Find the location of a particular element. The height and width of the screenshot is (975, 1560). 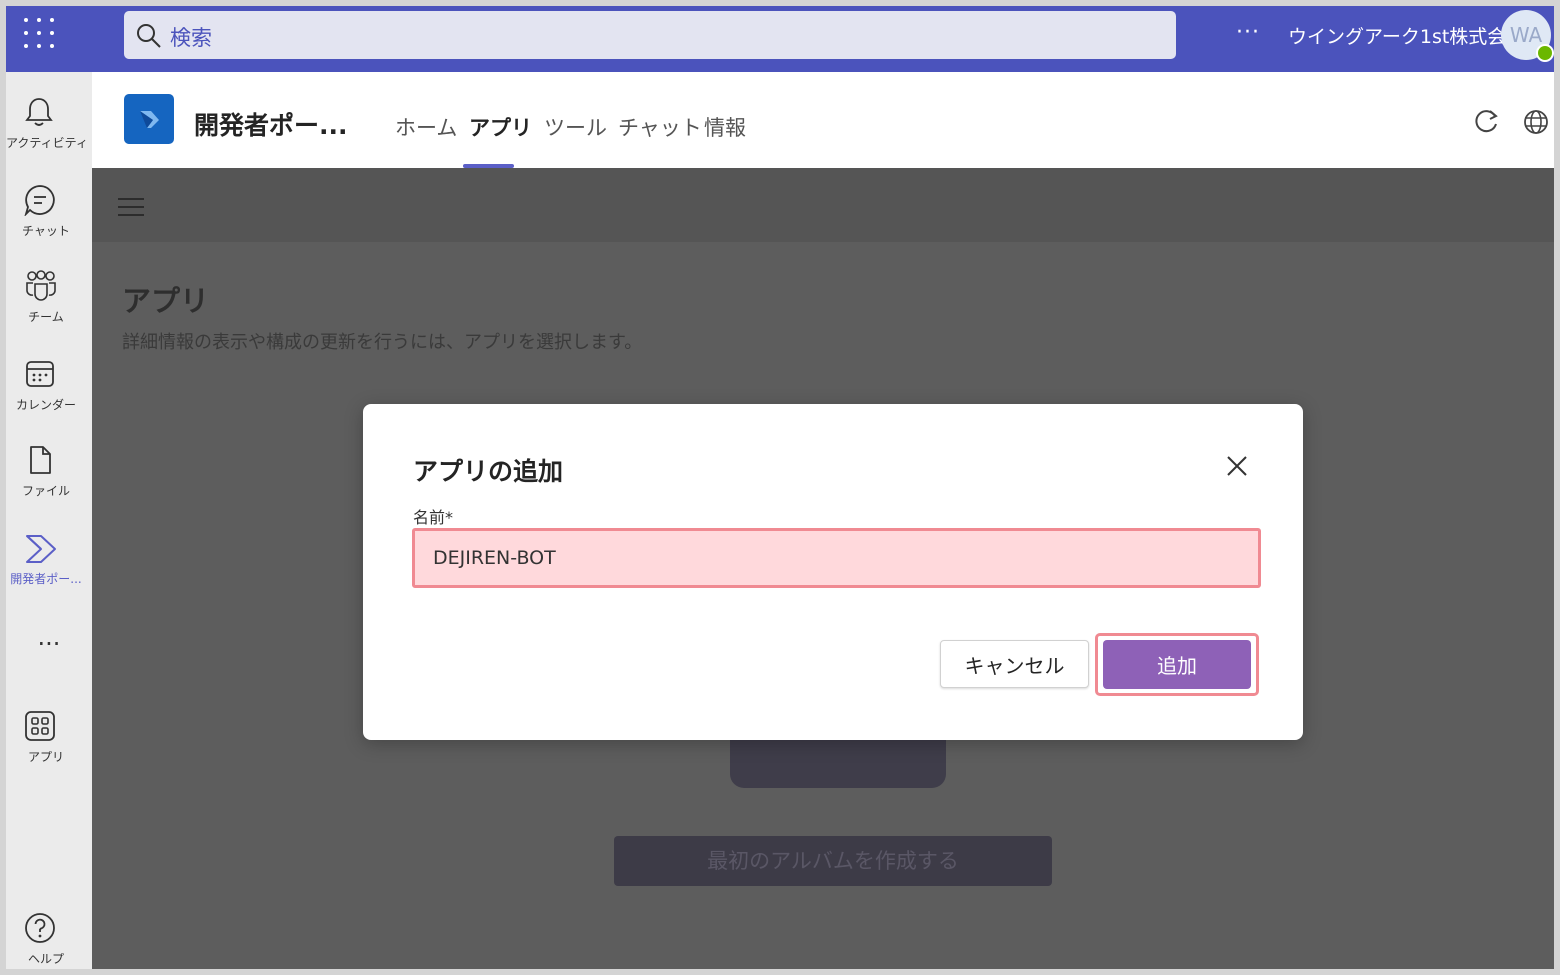

create-album-button: 最初のアルバムを作成する is located at coordinates (833, 861).